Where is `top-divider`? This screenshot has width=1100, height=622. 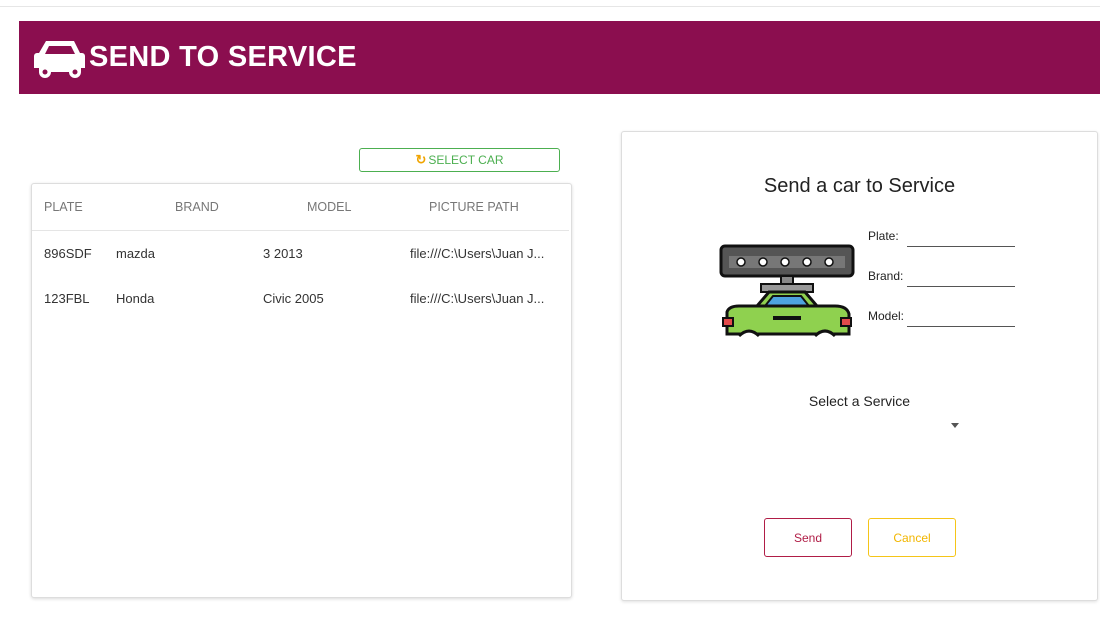
top-divider is located at coordinates (550, 6).